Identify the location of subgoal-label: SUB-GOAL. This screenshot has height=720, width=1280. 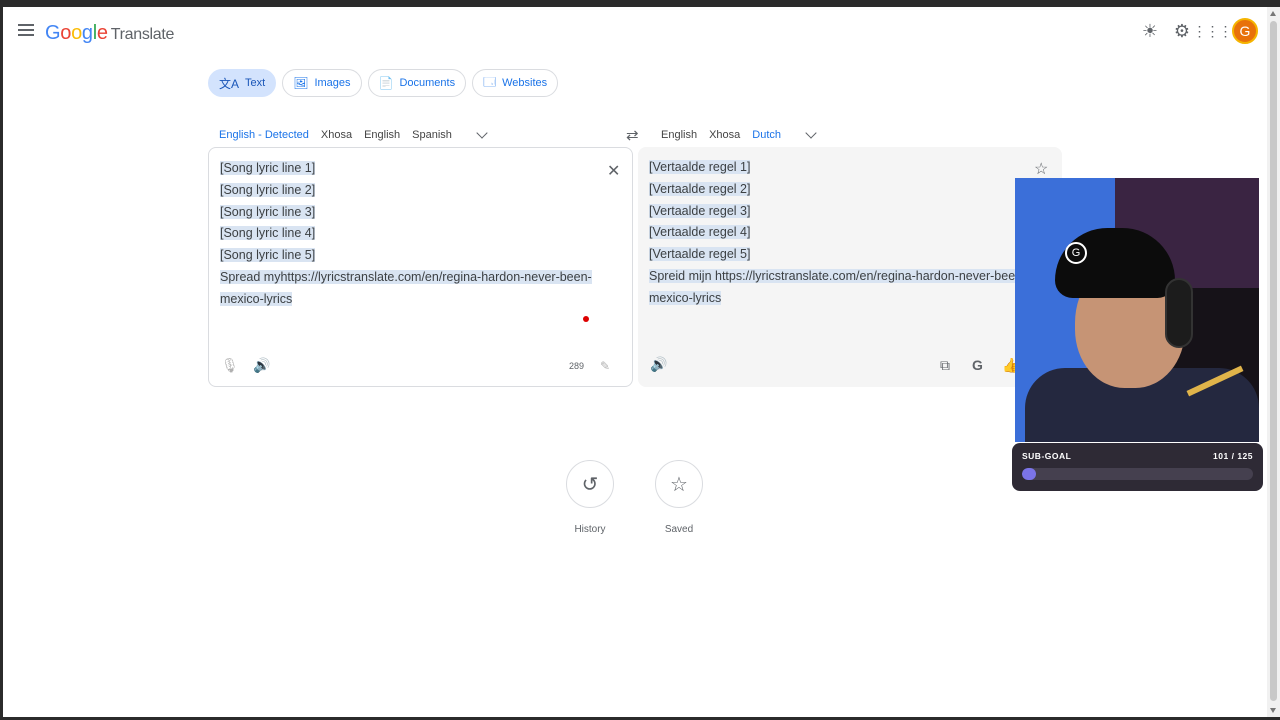
(1047, 456).